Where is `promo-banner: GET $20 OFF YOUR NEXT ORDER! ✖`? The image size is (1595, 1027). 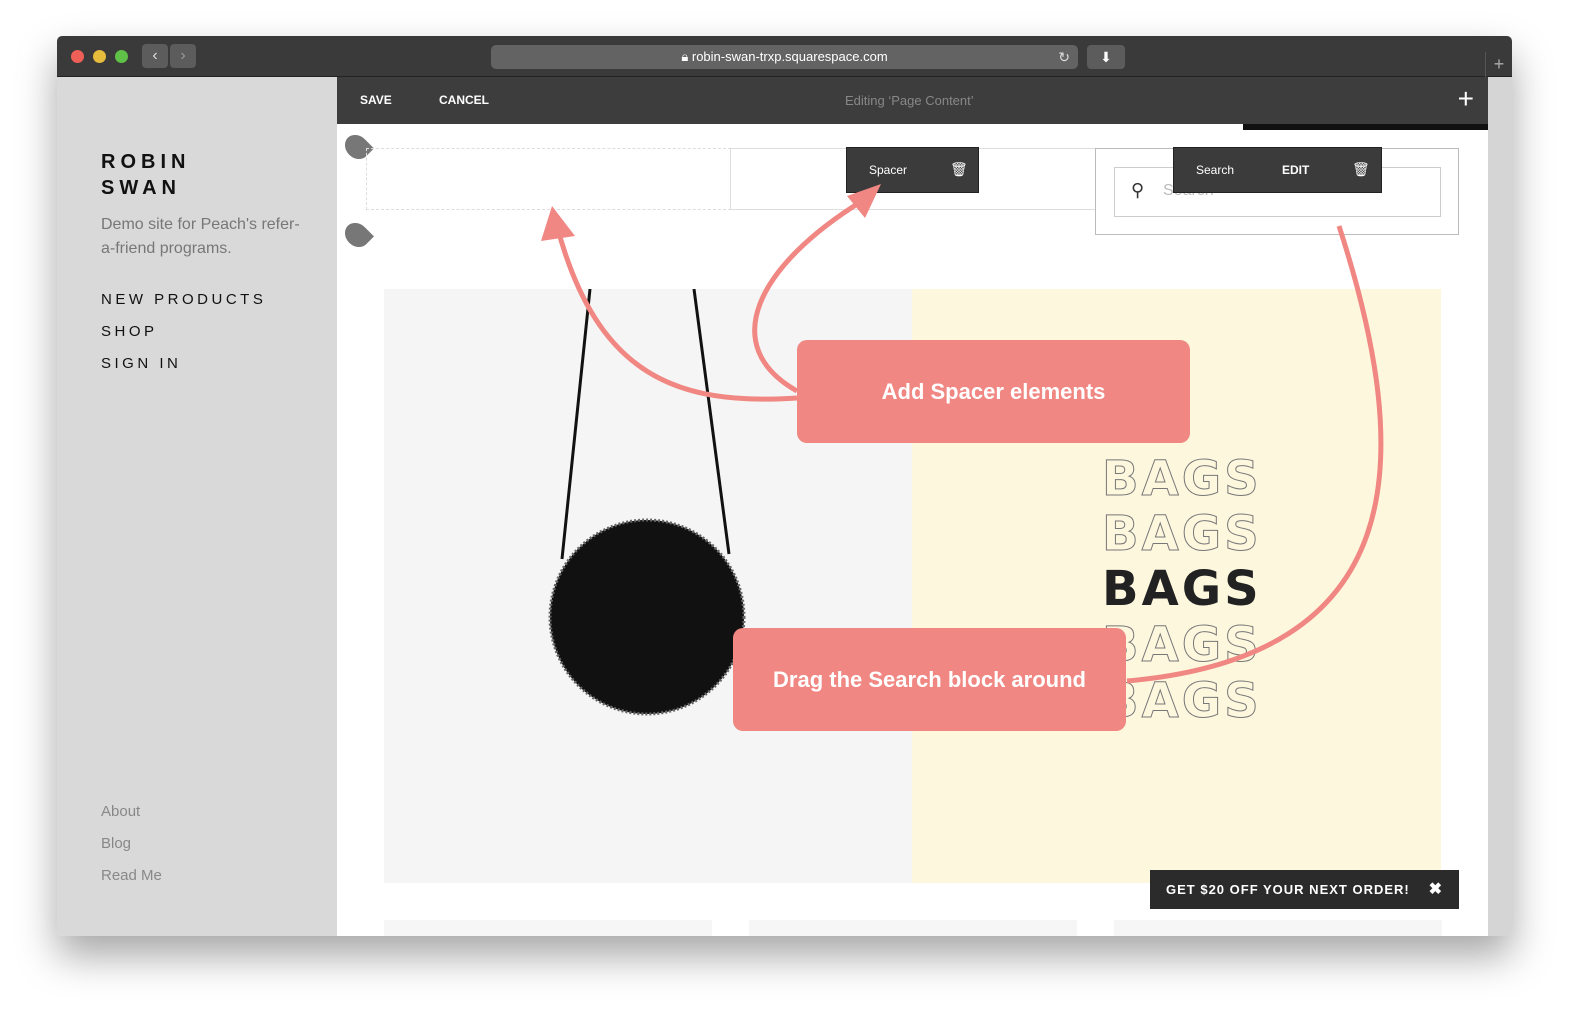 promo-banner: GET $20 OFF YOUR NEXT ORDER! ✖ is located at coordinates (1304, 889).